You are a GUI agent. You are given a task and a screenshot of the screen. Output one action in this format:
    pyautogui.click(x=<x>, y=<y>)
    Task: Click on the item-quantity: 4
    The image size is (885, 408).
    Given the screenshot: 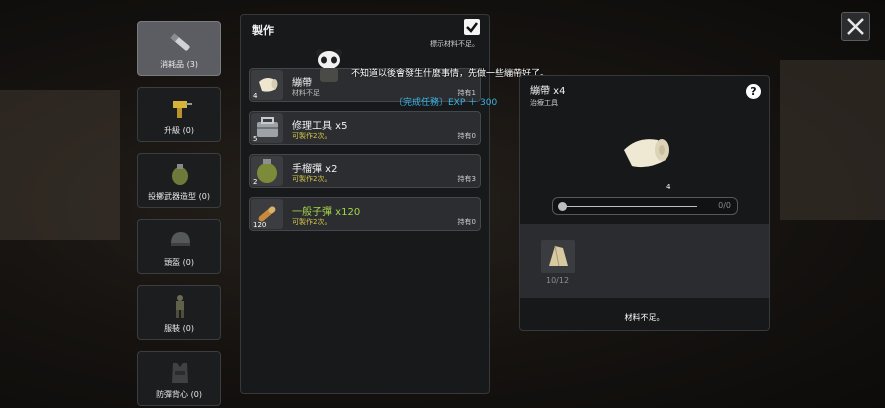 What is the action you would take?
    pyautogui.click(x=255, y=96)
    